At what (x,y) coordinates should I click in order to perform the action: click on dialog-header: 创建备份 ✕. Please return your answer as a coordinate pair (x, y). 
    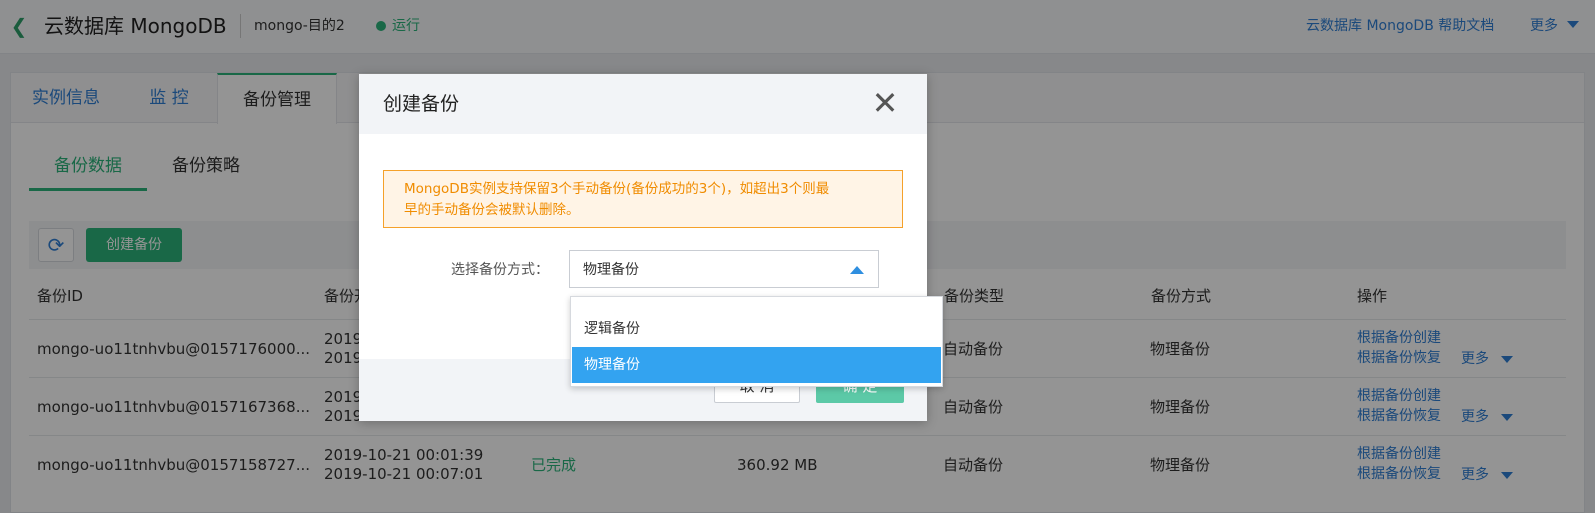
    Looking at the image, I should click on (643, 104).